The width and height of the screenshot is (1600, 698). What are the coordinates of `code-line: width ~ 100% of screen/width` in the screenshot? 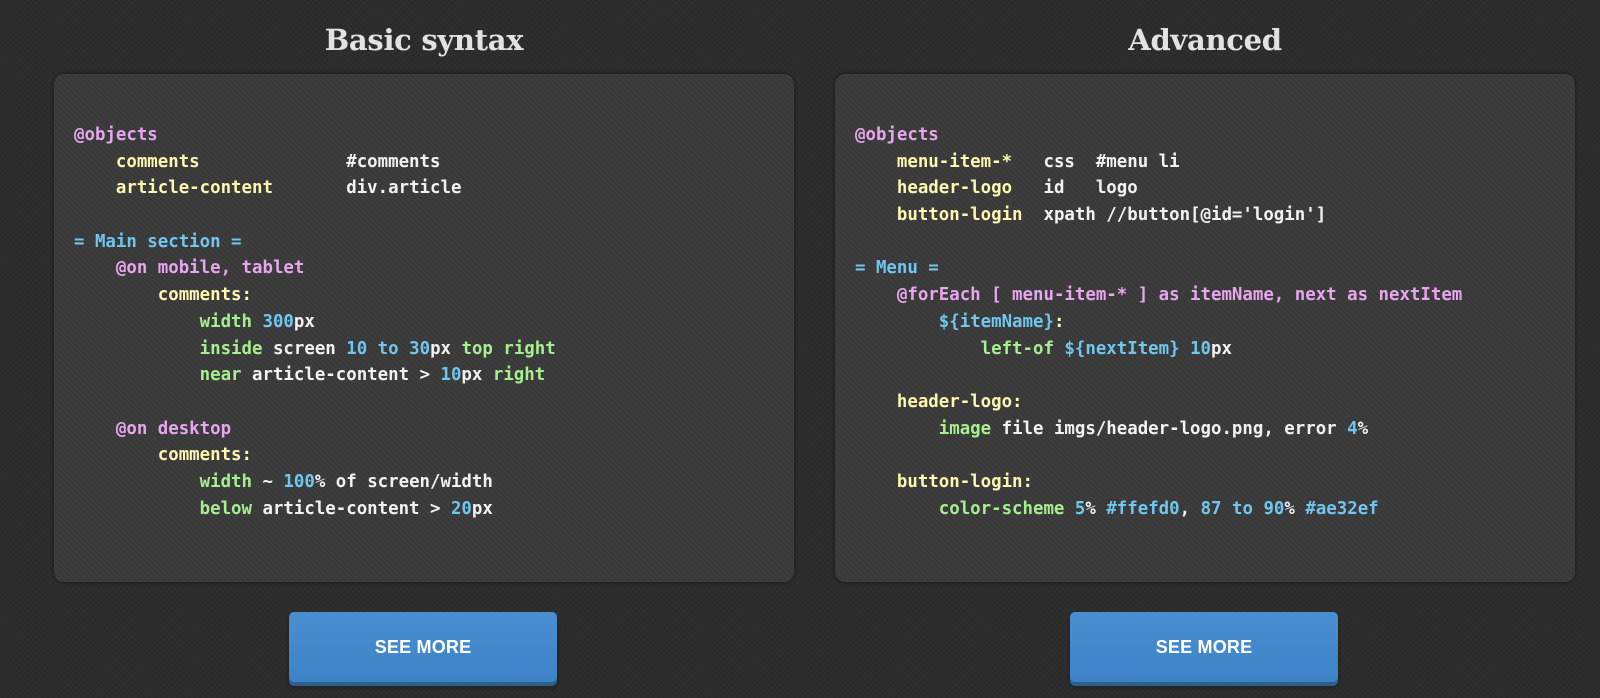 It's located at (315, 482).